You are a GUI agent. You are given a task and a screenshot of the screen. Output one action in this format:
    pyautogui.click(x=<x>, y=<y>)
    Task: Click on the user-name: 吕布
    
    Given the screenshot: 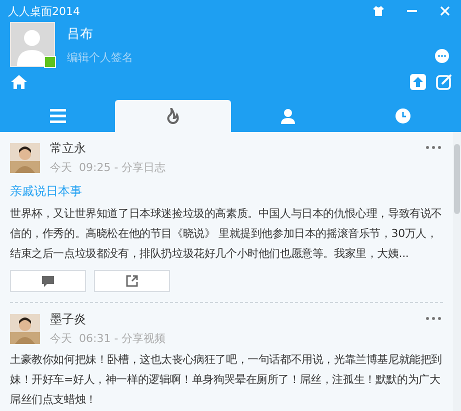 What is the action you would take?
    pyautogui.click(x=80, y=34)
    